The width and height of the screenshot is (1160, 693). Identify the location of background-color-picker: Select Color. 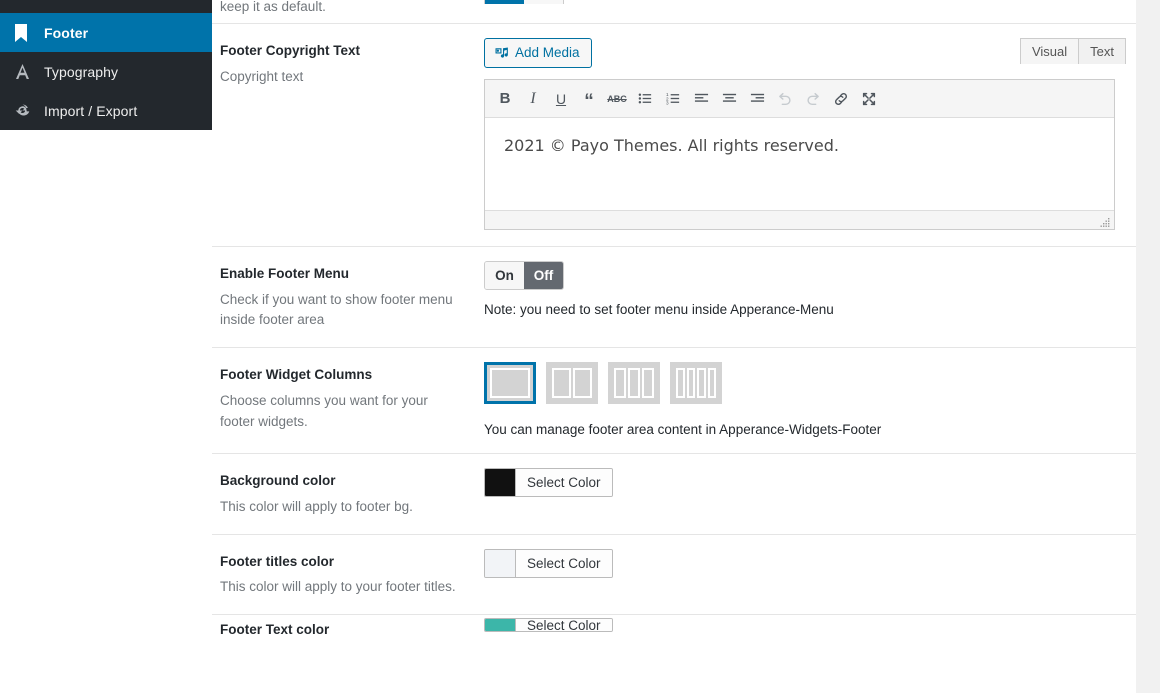
(548, 483).